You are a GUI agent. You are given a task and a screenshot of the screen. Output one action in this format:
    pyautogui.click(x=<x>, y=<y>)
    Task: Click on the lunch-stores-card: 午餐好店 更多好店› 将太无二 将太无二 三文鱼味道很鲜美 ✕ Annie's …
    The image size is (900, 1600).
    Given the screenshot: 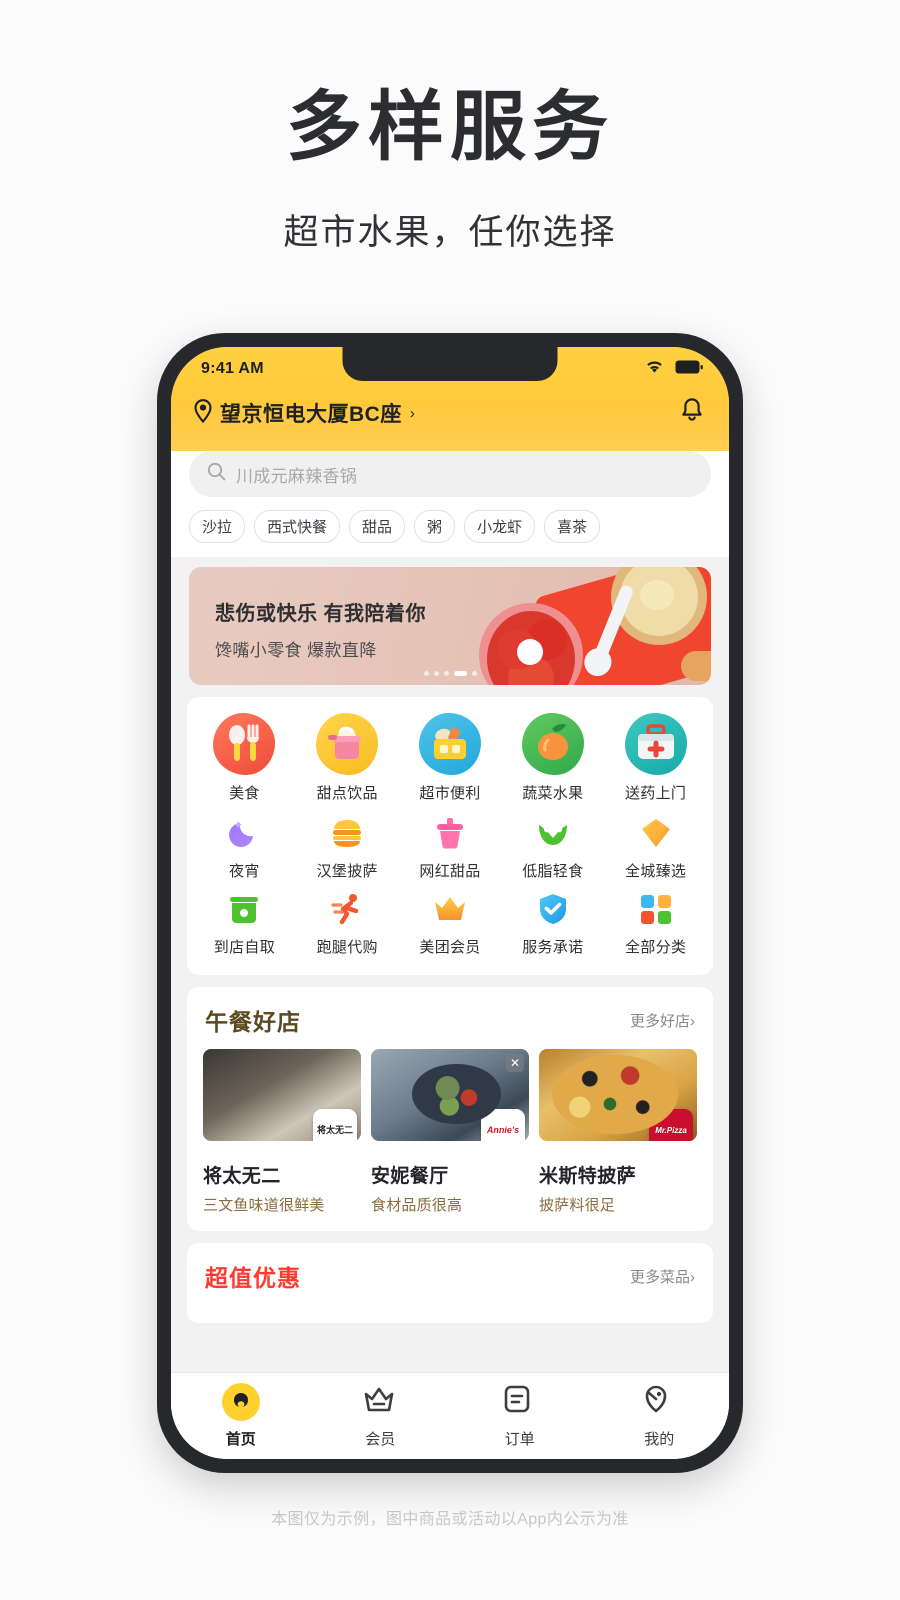 What is the action you would take?
    pyautogui.click(x=450, y=1109)
    